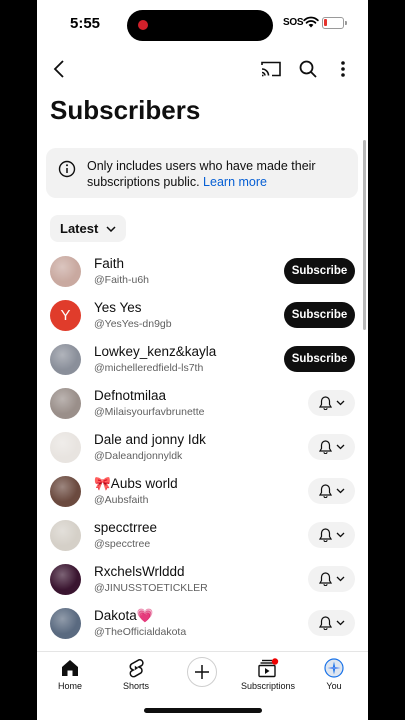 The height and width of the screenshot is (720, 405). Describe the element at coordinates (202, 623) in the screenshot. I see `subscriber-row: Dakota💗 @TheOfficialdakota` at that location.